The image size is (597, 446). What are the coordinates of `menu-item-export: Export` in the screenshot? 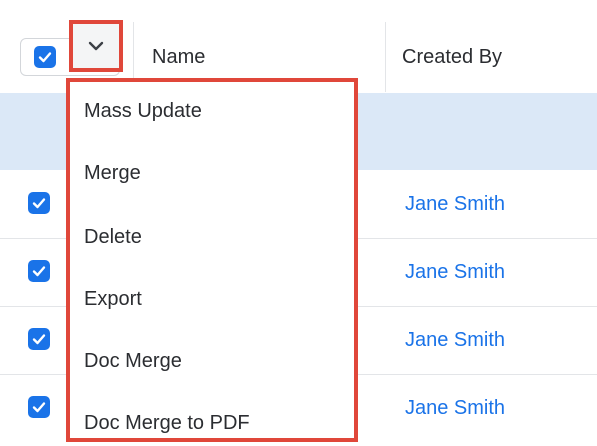 It's located at (113, 299).